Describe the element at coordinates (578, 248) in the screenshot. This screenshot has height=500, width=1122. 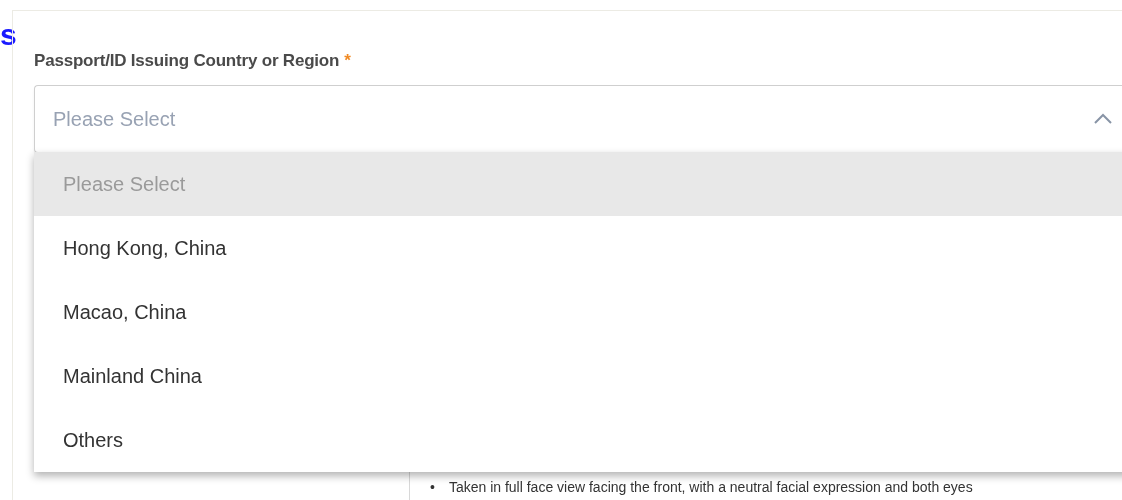
I see `dropdown-option: Hong Kong, China` at that location.